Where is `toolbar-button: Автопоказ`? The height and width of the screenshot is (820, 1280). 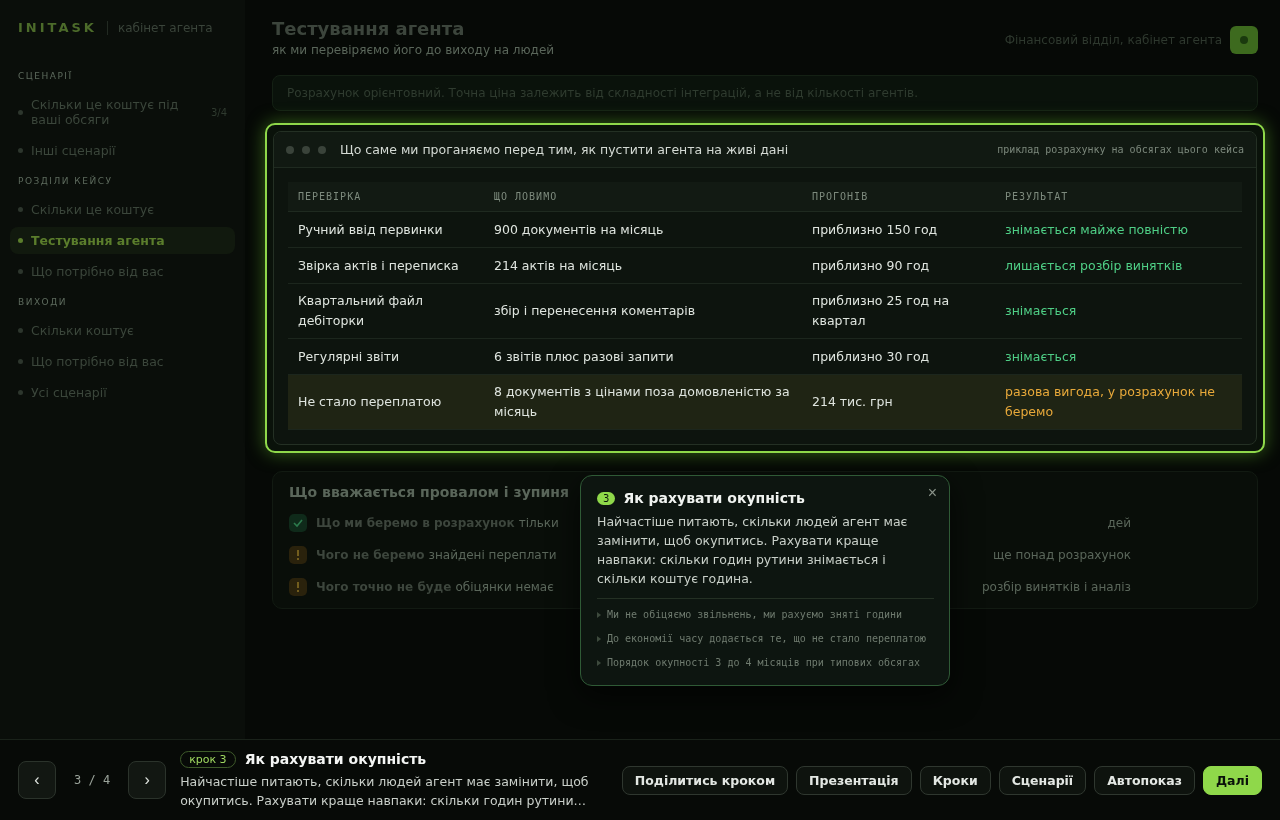 toolbar-button: Автопоказ is located at coordinates (1144, 780).